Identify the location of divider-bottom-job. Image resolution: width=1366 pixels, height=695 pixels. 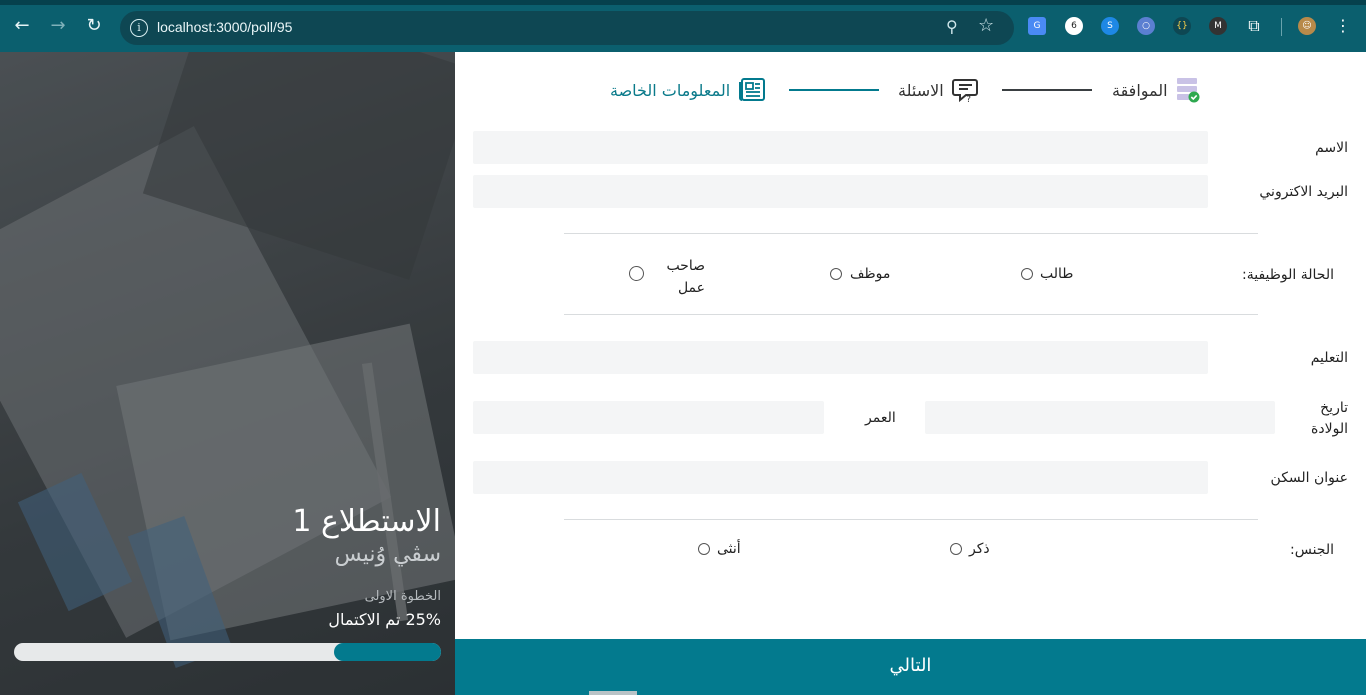
(911, 314).